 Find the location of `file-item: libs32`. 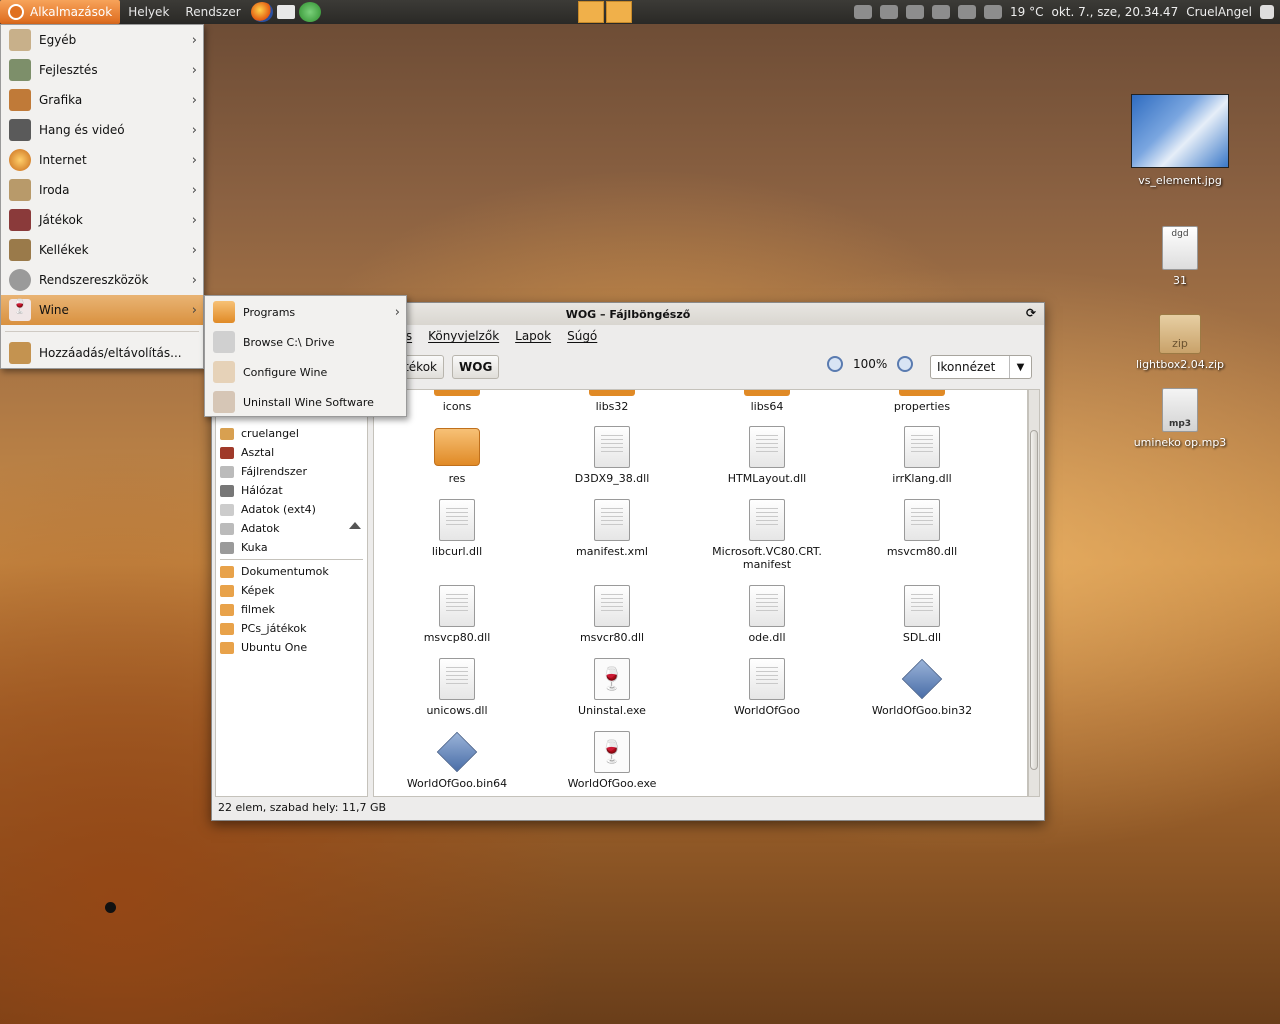

file-item: libs32 is located at coordinates (612, 401).